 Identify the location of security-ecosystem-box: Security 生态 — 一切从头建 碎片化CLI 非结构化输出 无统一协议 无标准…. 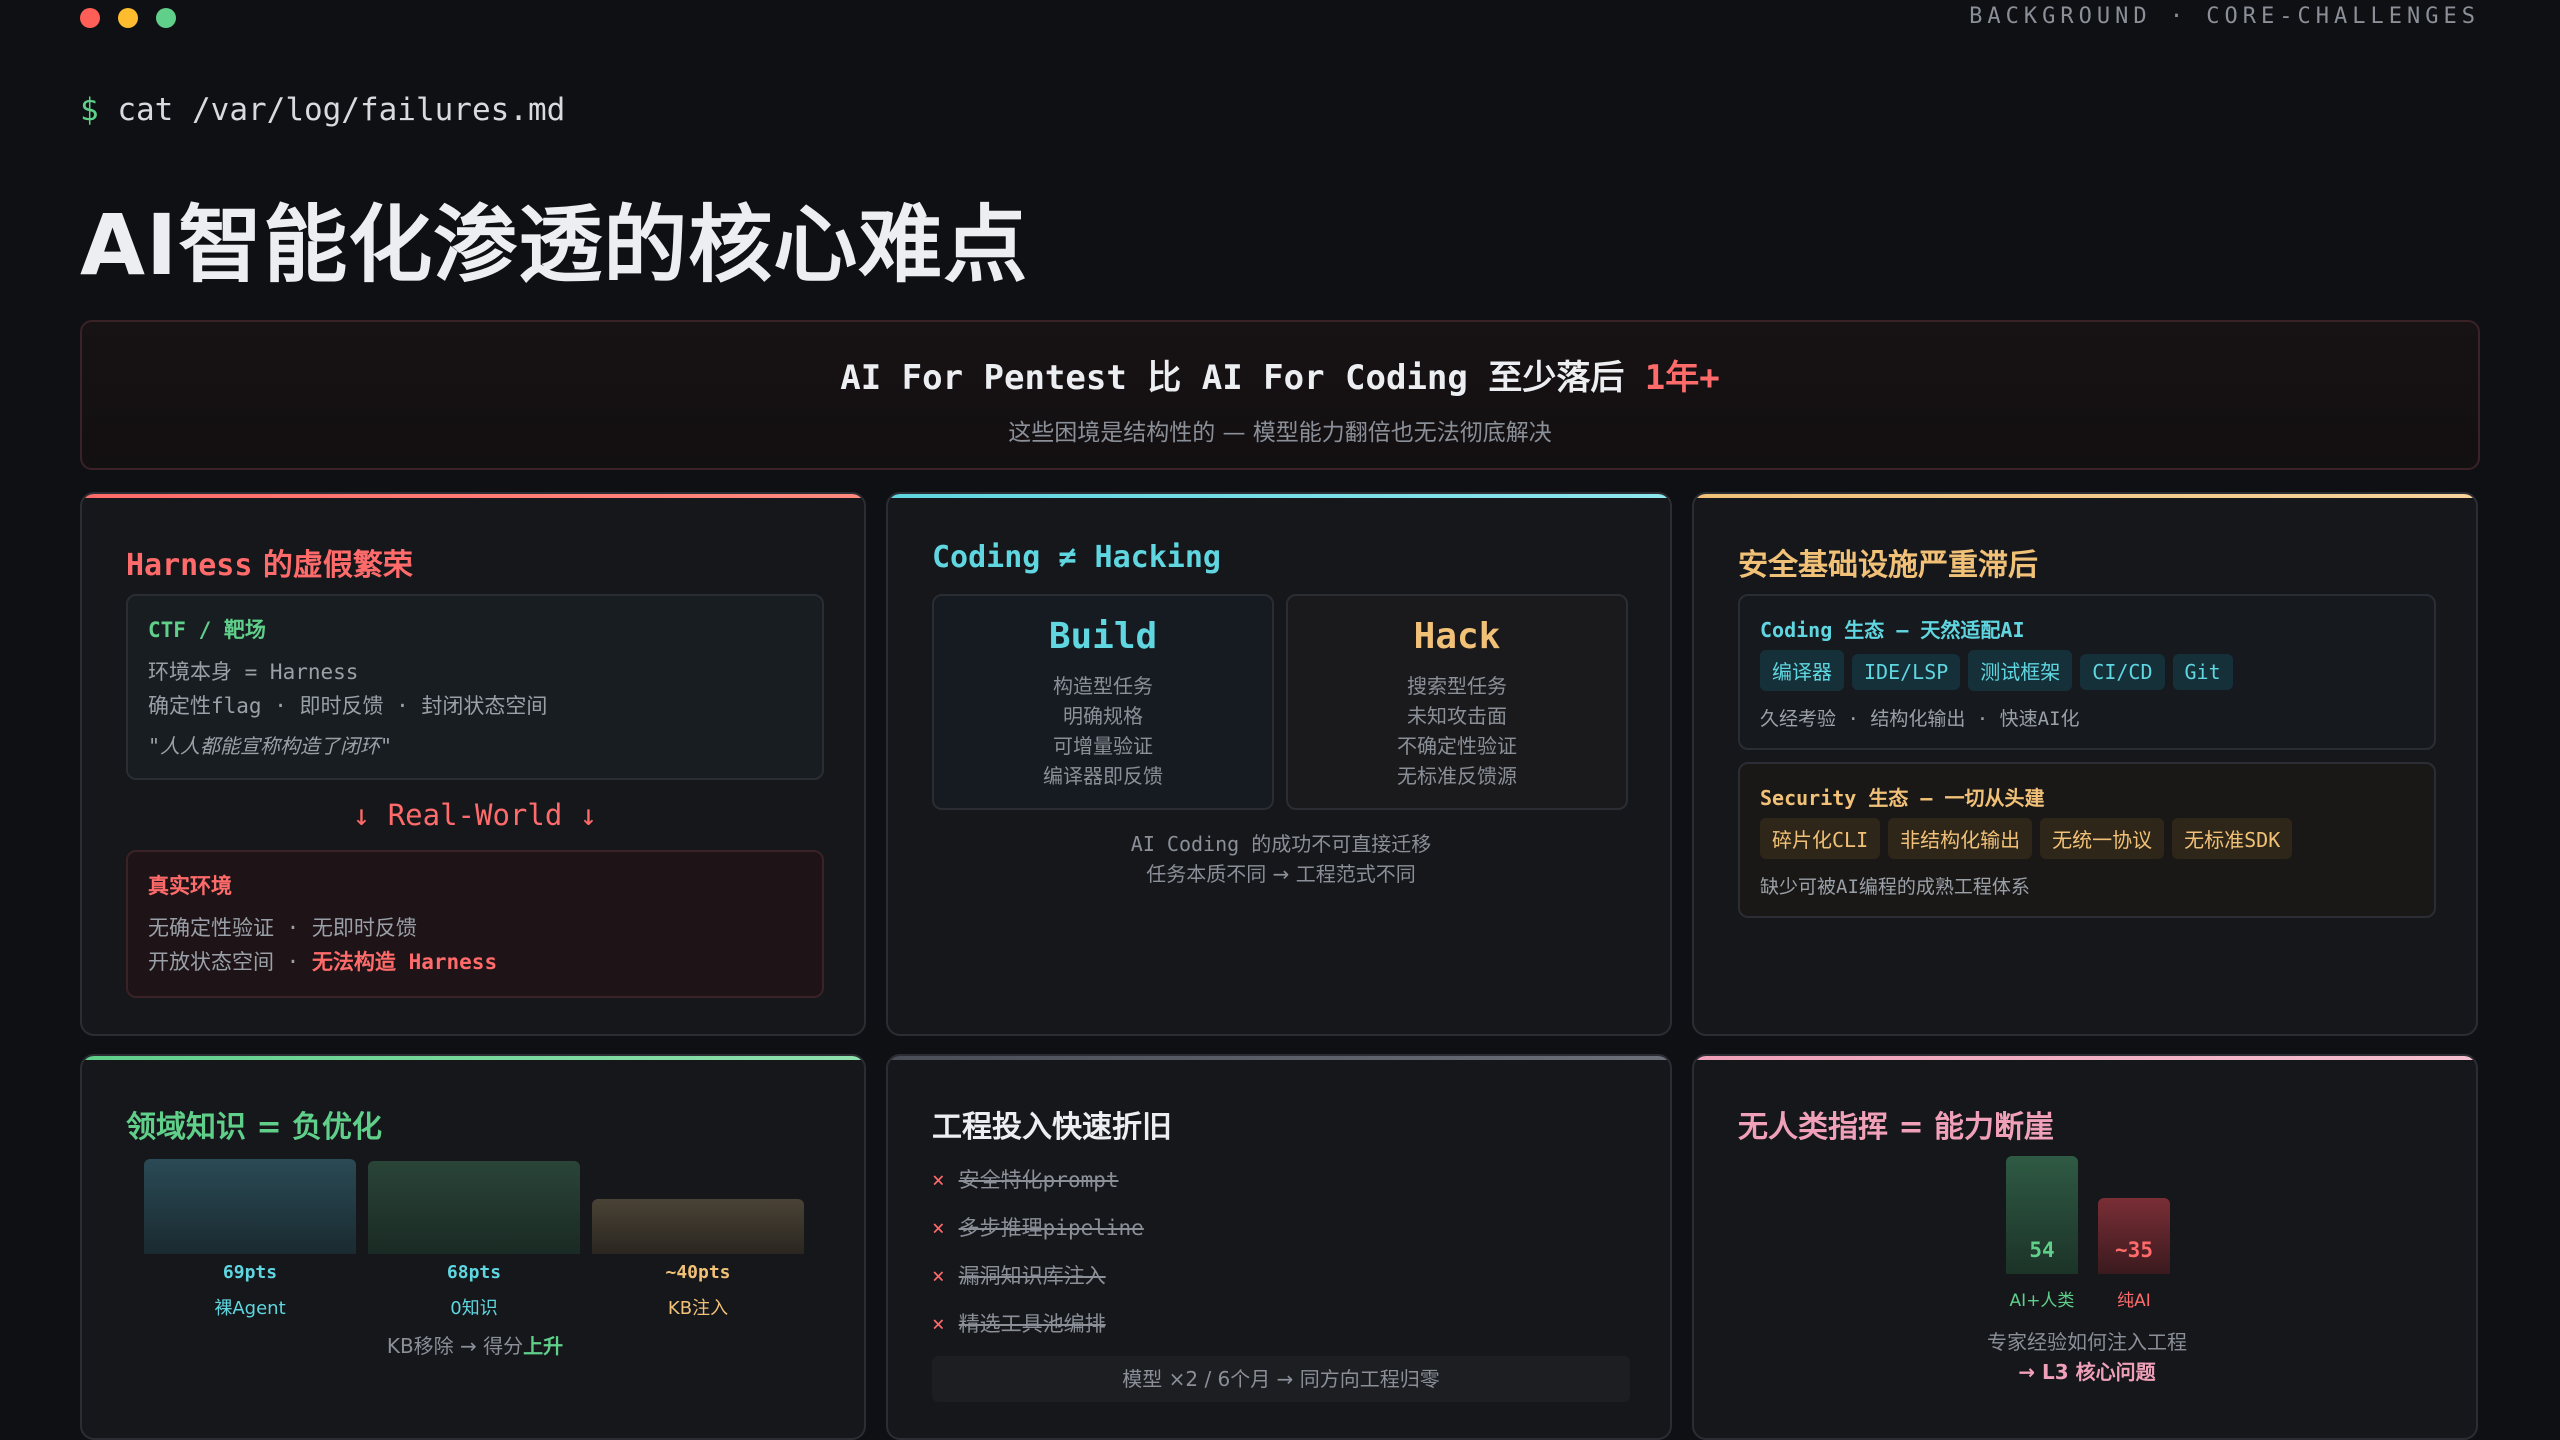
(2087, 840).